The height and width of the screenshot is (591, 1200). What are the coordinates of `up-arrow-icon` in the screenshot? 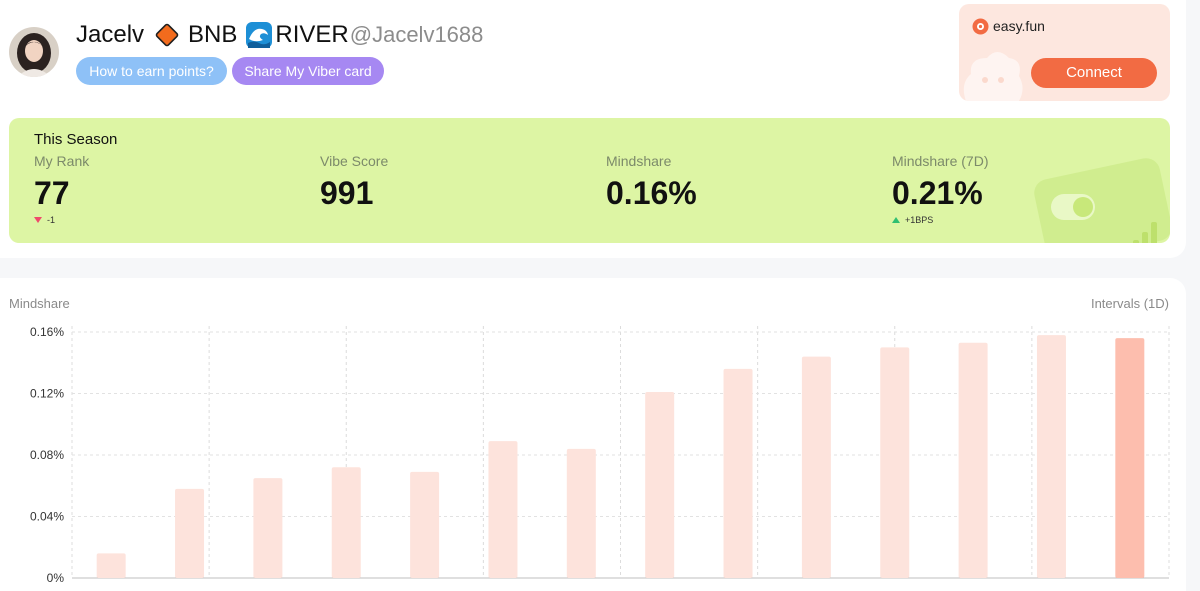 It's located at (896, 220).